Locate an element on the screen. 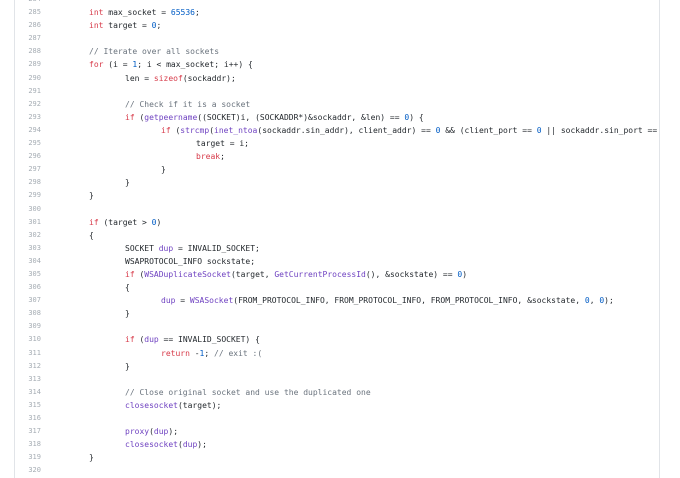 The width and height of the screenshot is (680, 478). code-line: 295 target = i; is located at coordinates (337, 143).